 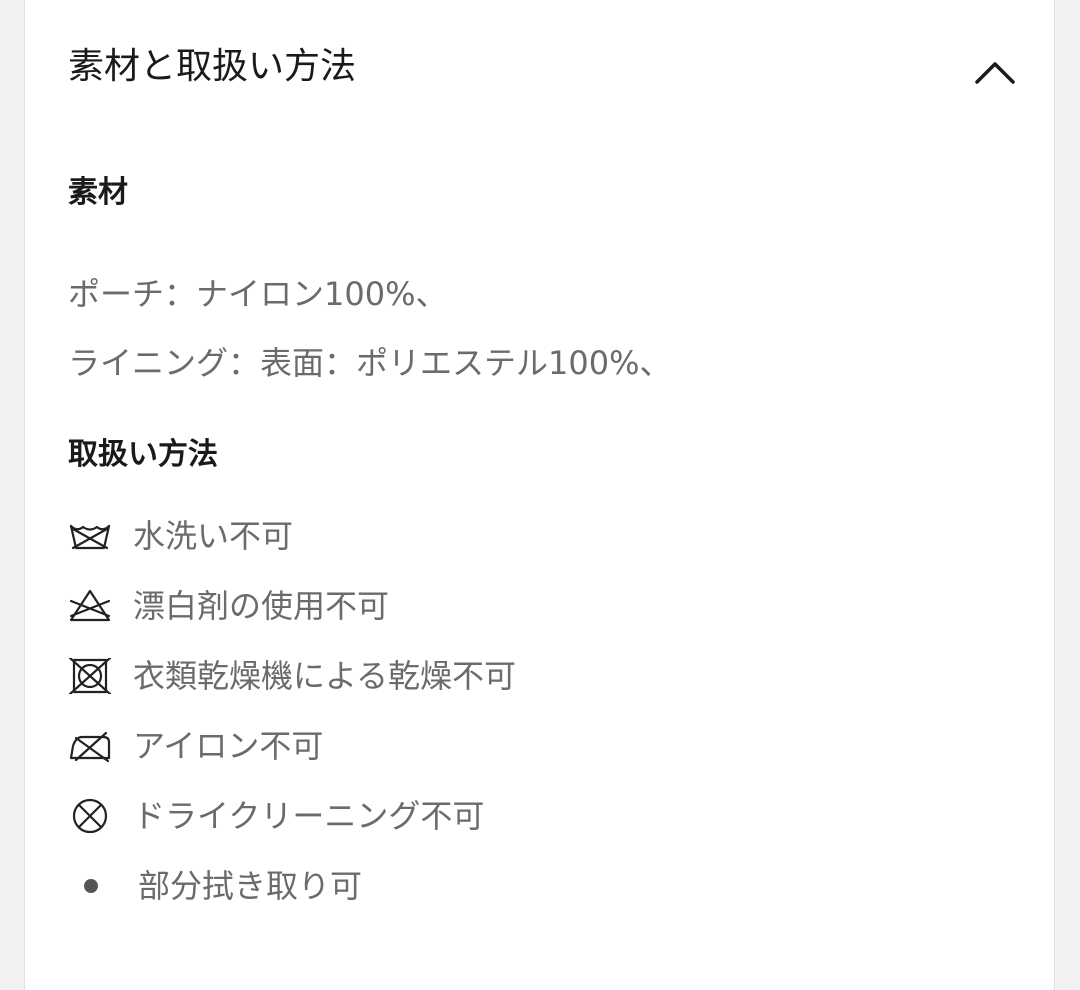 What do you see at coordinates (90, 676) in the screenshot?
I see `no-tumble-dry-icon` at bounding box center [90, 676].